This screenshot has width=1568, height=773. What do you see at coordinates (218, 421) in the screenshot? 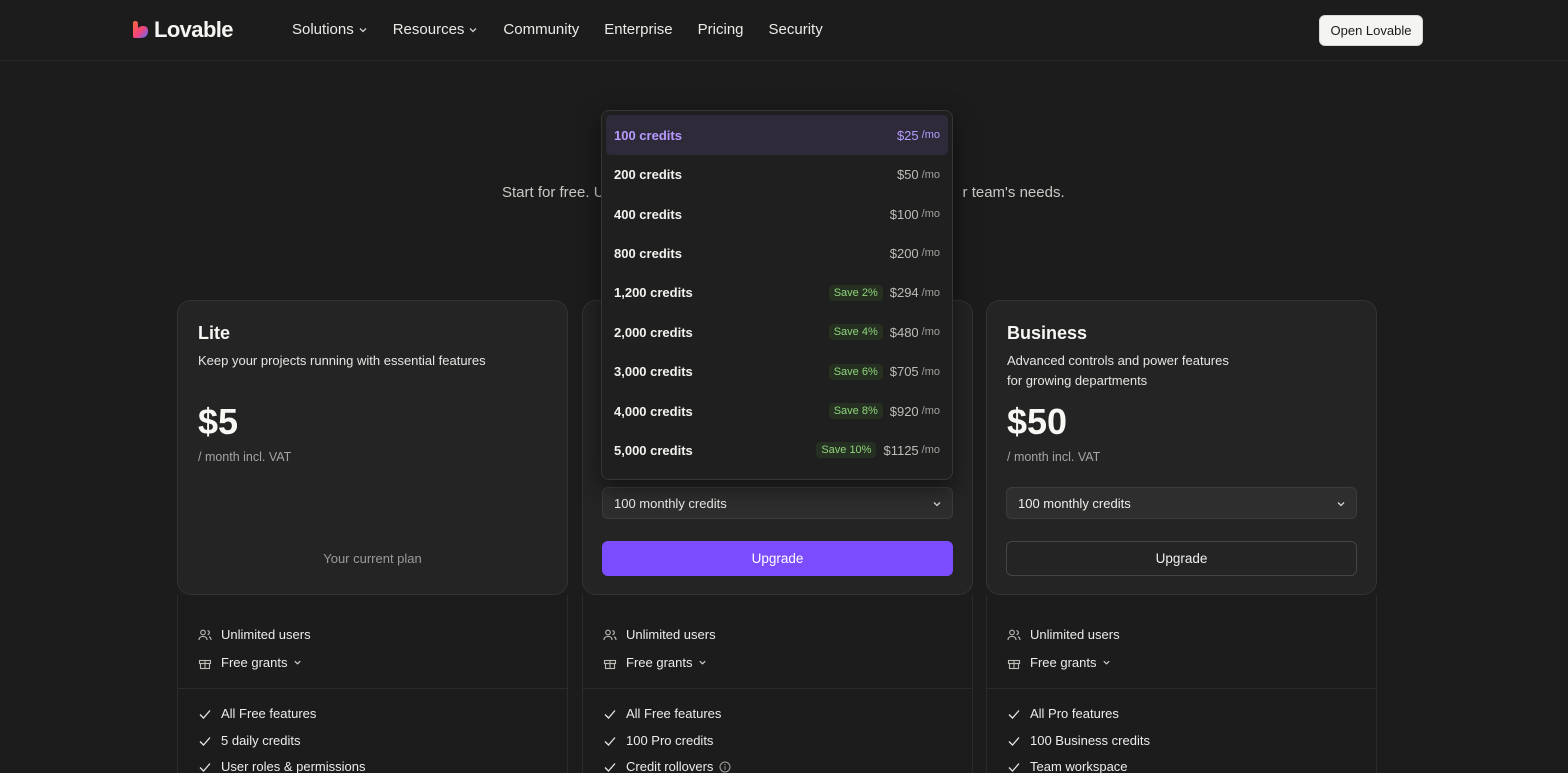
I see `plan-price: $5` at bounding box center [218, 421].